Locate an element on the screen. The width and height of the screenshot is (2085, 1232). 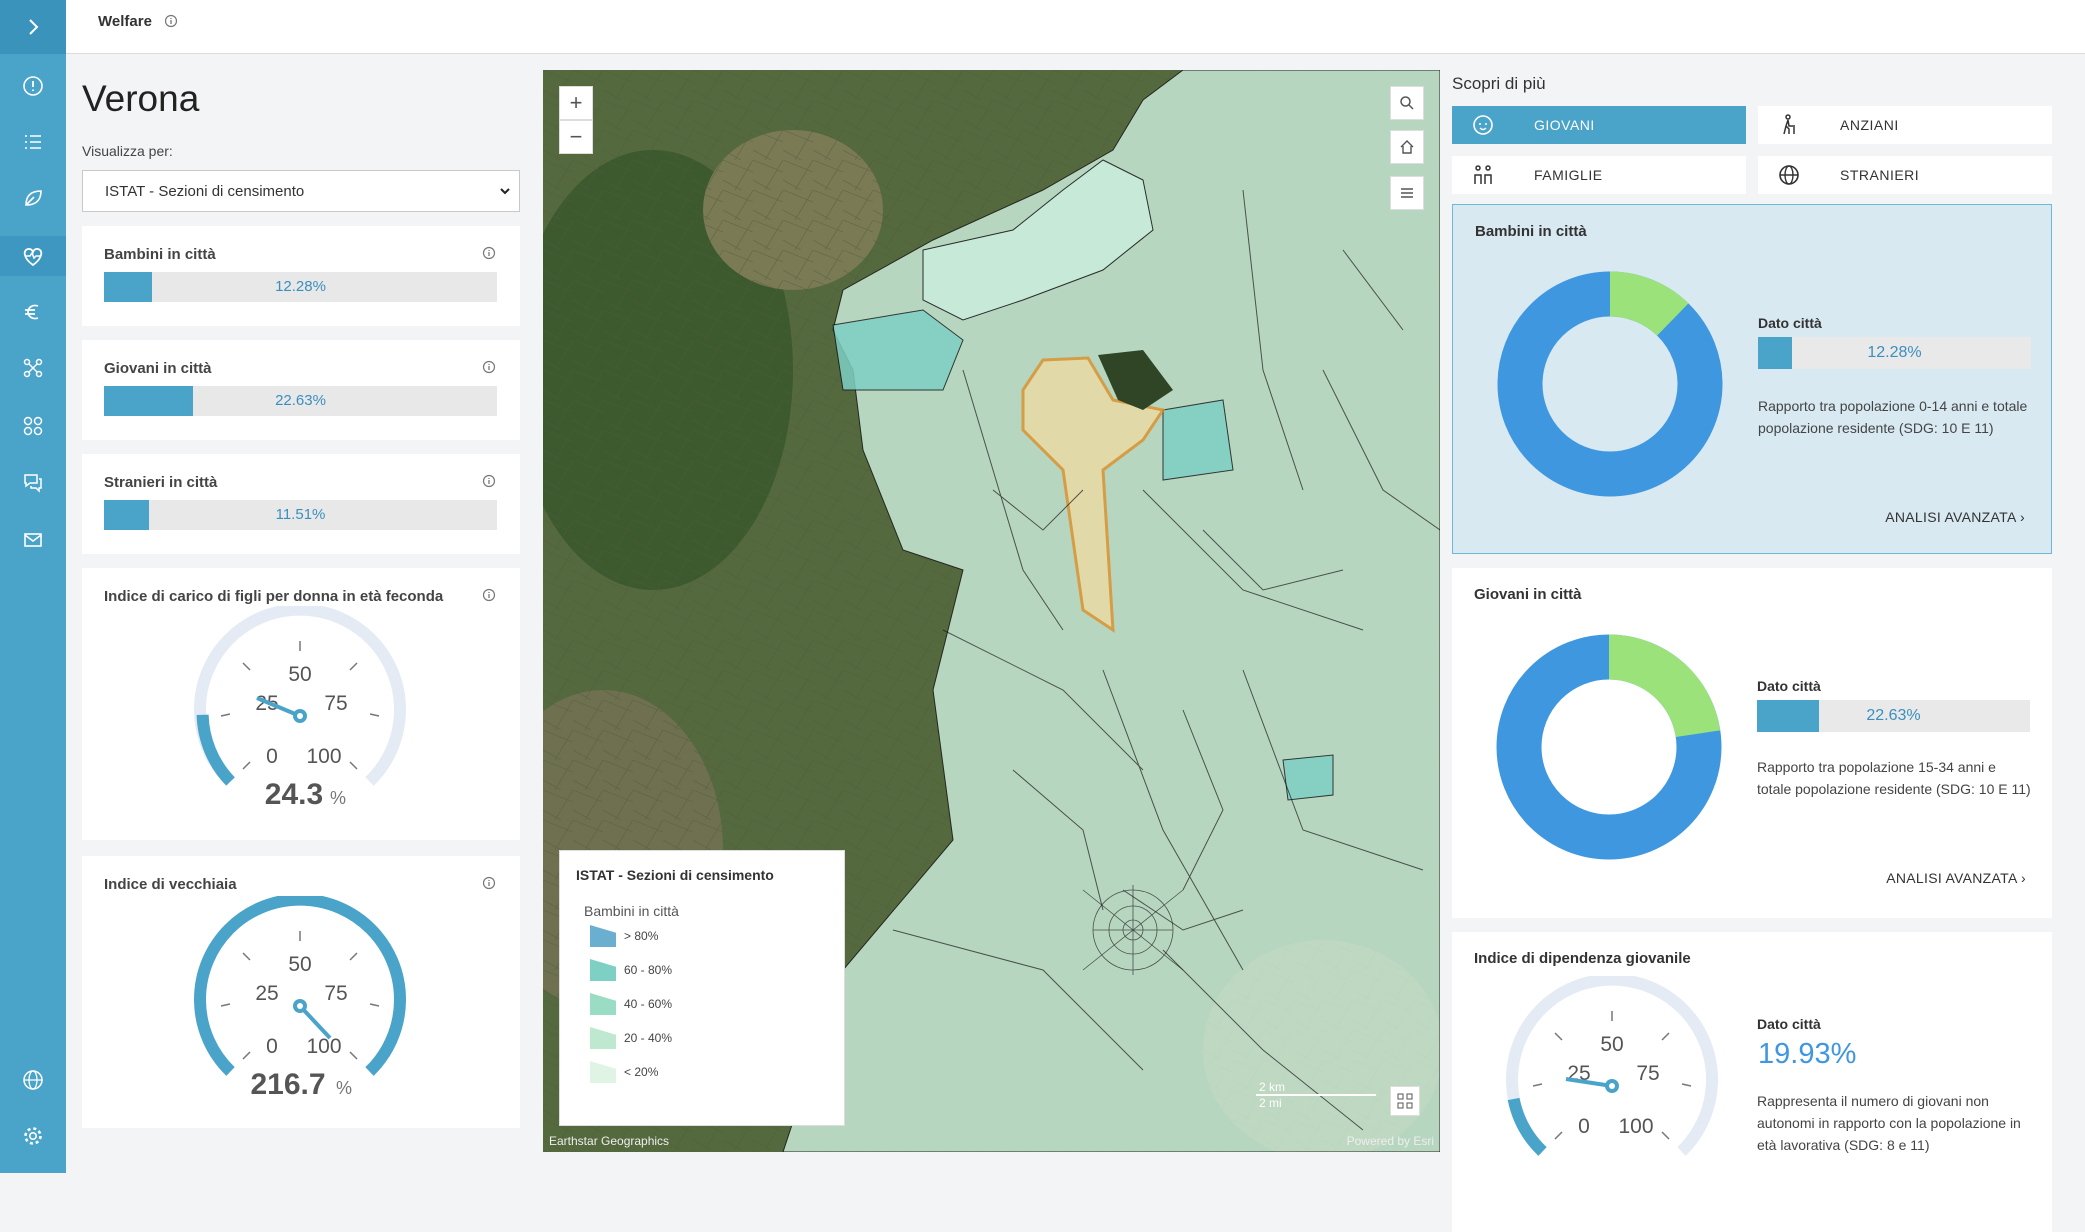
sidebar-item-mail is located at coordinates (33, 540).